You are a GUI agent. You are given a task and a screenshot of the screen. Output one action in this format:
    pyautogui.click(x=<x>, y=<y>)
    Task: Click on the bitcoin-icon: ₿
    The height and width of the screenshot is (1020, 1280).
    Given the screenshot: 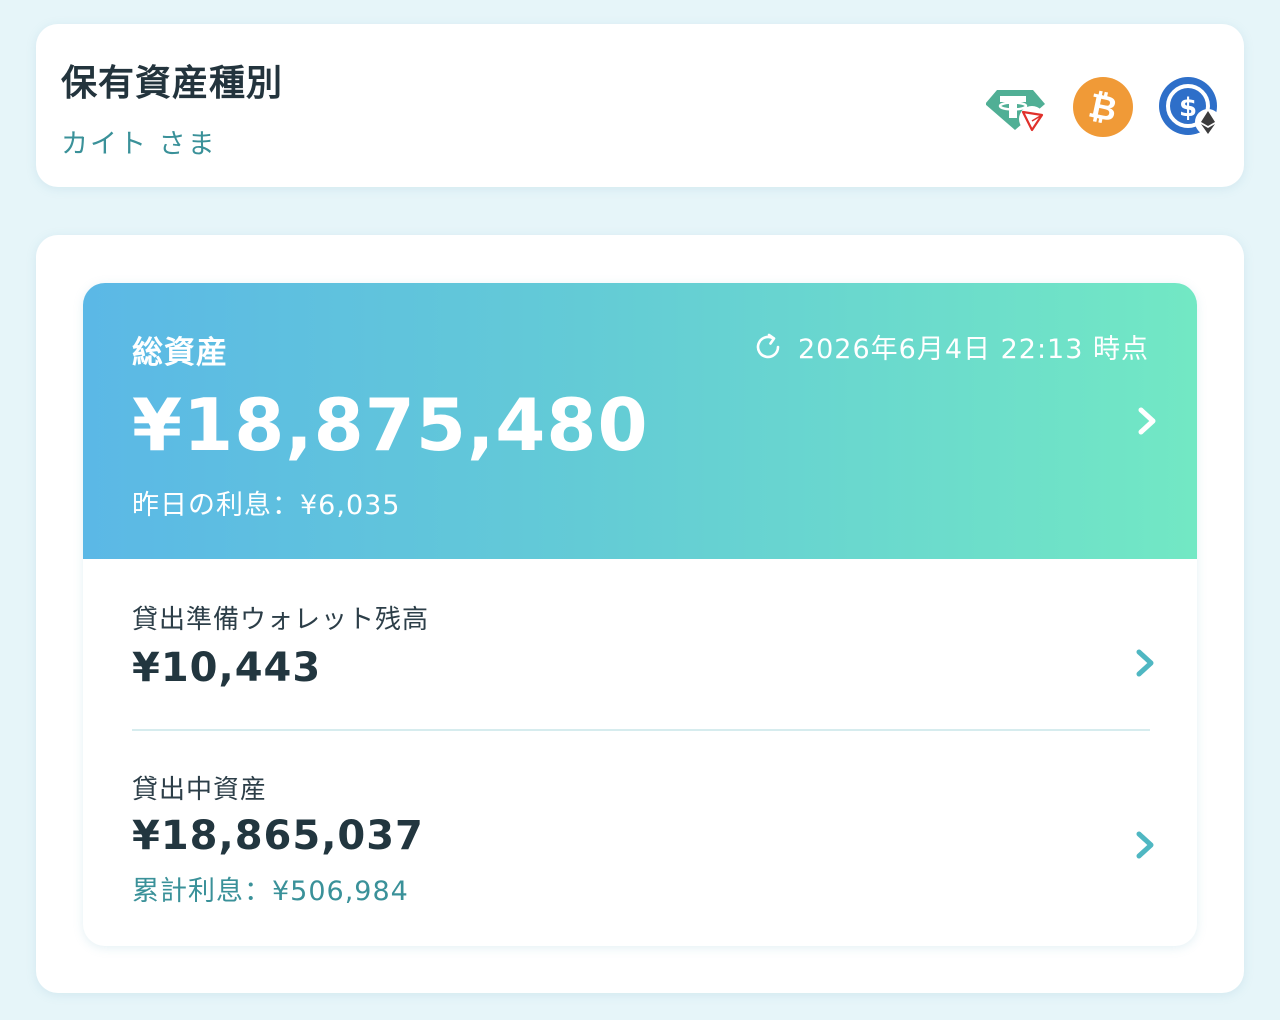 What is the action you would take?
    pyautogui.click(x=1103, y=107)
    